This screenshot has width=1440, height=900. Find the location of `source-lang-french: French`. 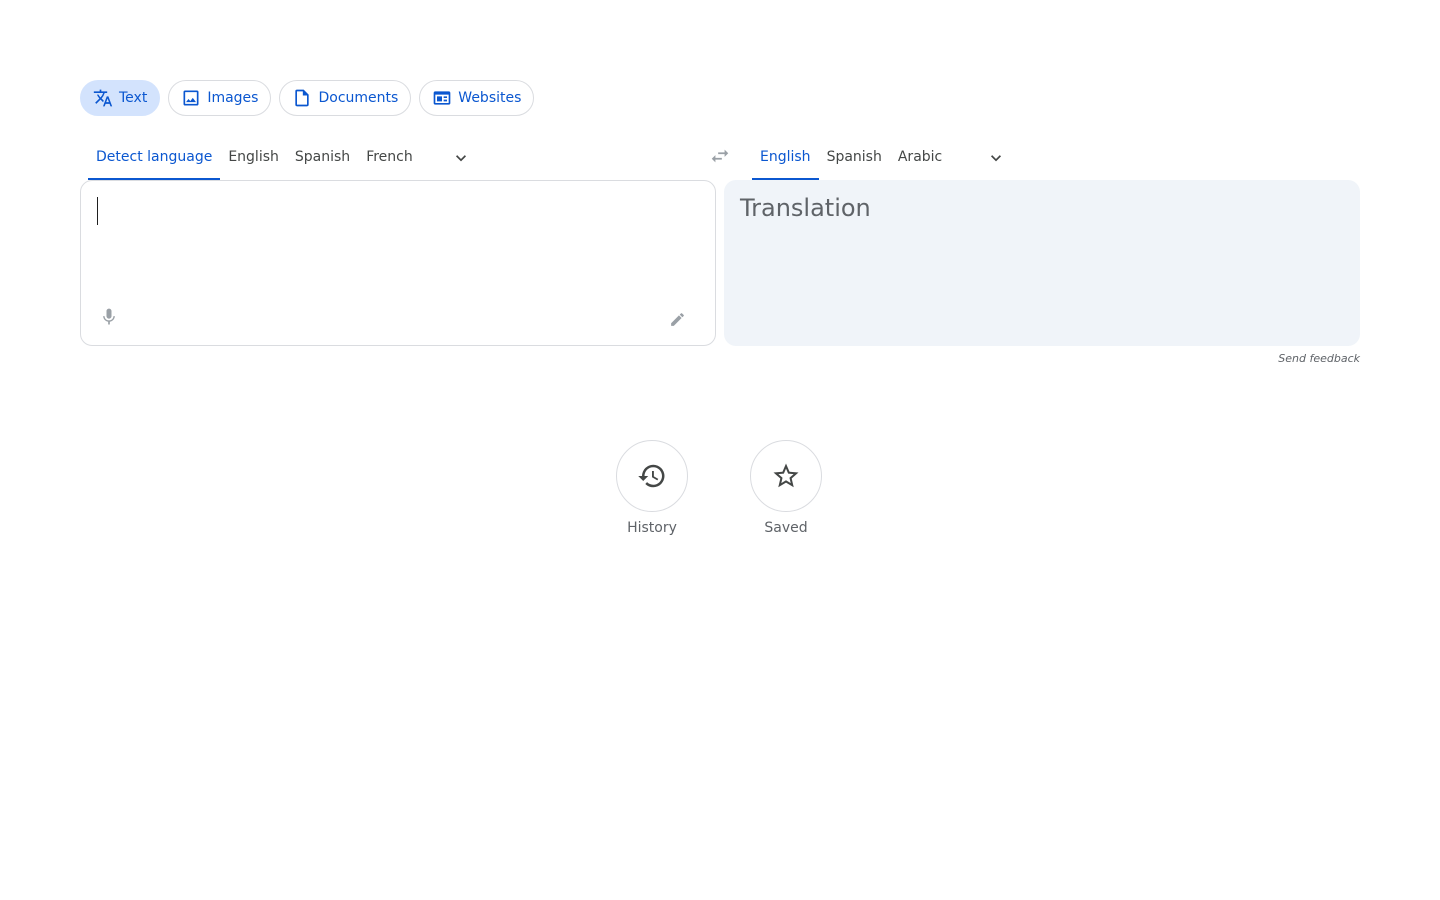

source-lang-french: French is located at coordinates (389, 158).